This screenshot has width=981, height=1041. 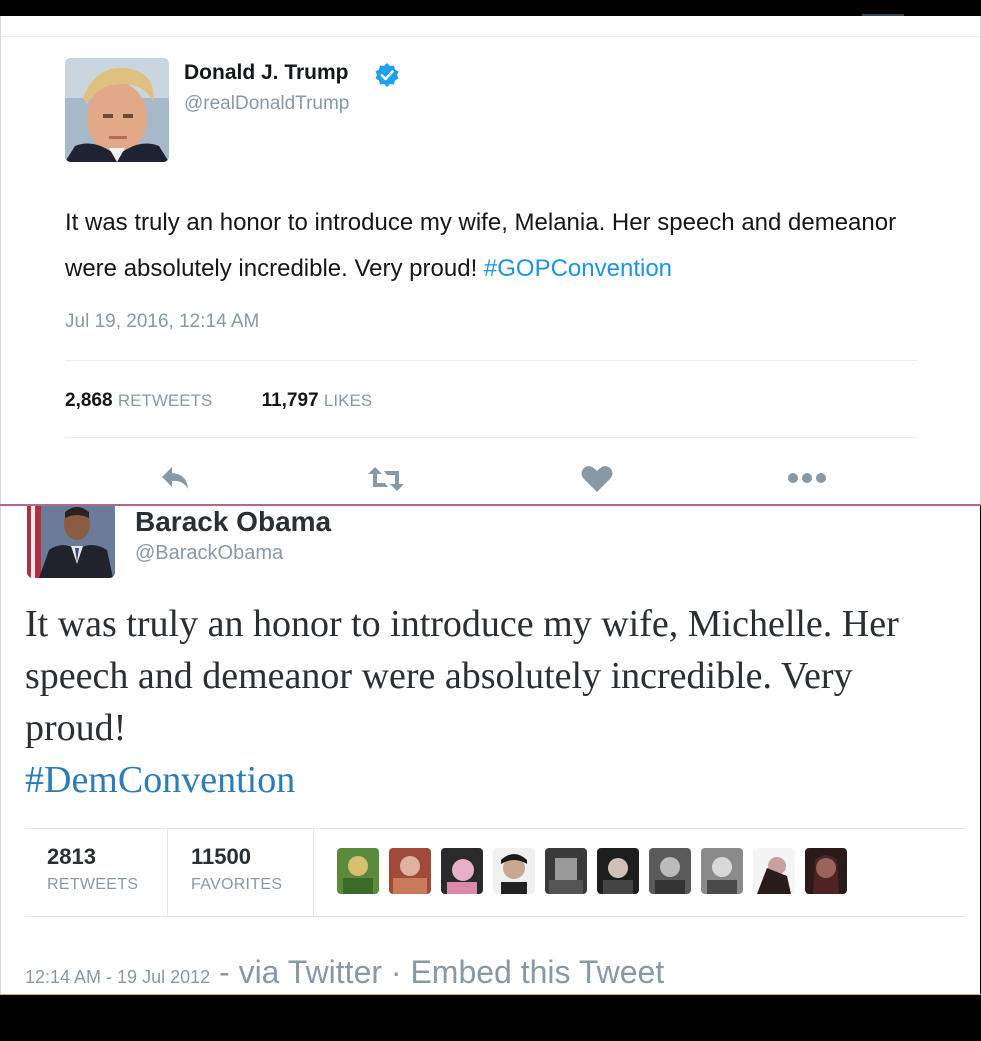 I want to click on hashtag-link: #GOPConvention, so click(x=578, y=268).